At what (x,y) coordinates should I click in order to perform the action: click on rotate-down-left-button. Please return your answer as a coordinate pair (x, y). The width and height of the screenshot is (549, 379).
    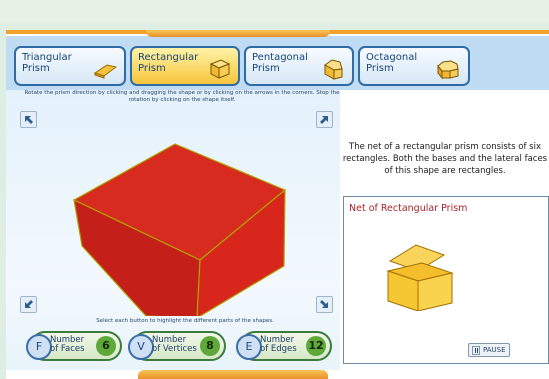
    Looking at the image, I should click on (28, 304).